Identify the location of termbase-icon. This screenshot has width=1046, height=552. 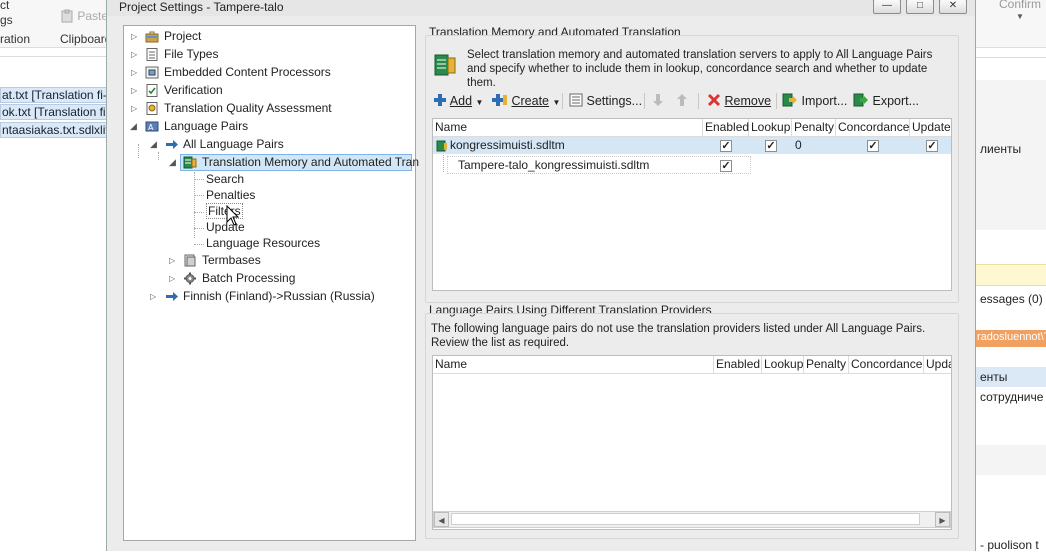
(190, 260).